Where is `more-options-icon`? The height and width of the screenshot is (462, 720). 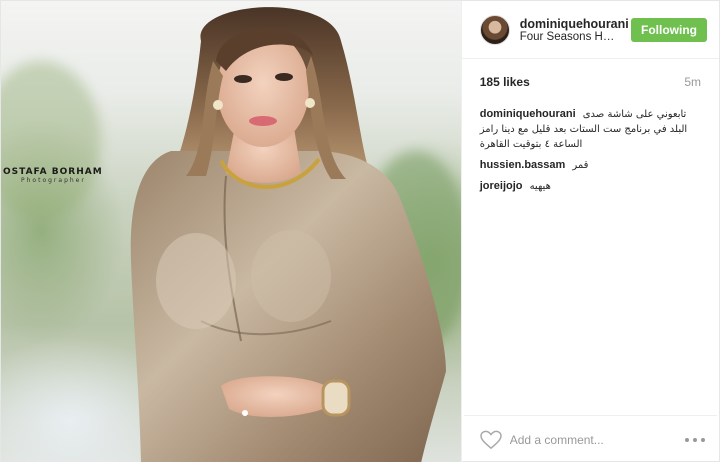
more-options-icon is located at coordinates (695, 439).